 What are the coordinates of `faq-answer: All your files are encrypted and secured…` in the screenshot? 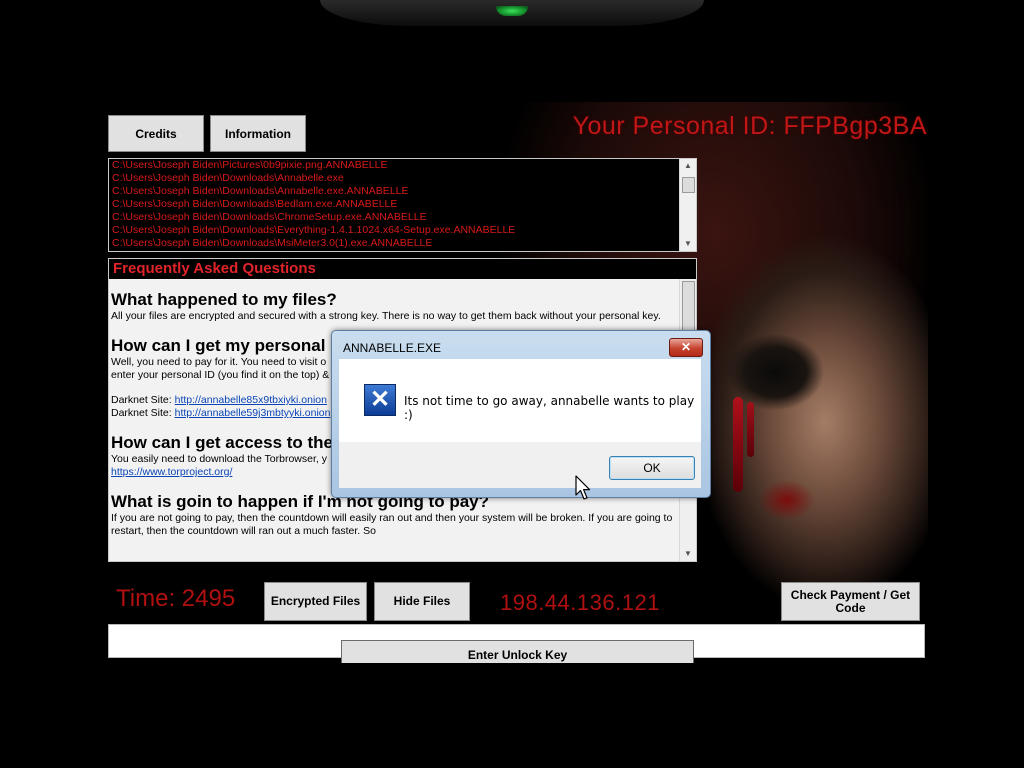 It's located at (386, 316).